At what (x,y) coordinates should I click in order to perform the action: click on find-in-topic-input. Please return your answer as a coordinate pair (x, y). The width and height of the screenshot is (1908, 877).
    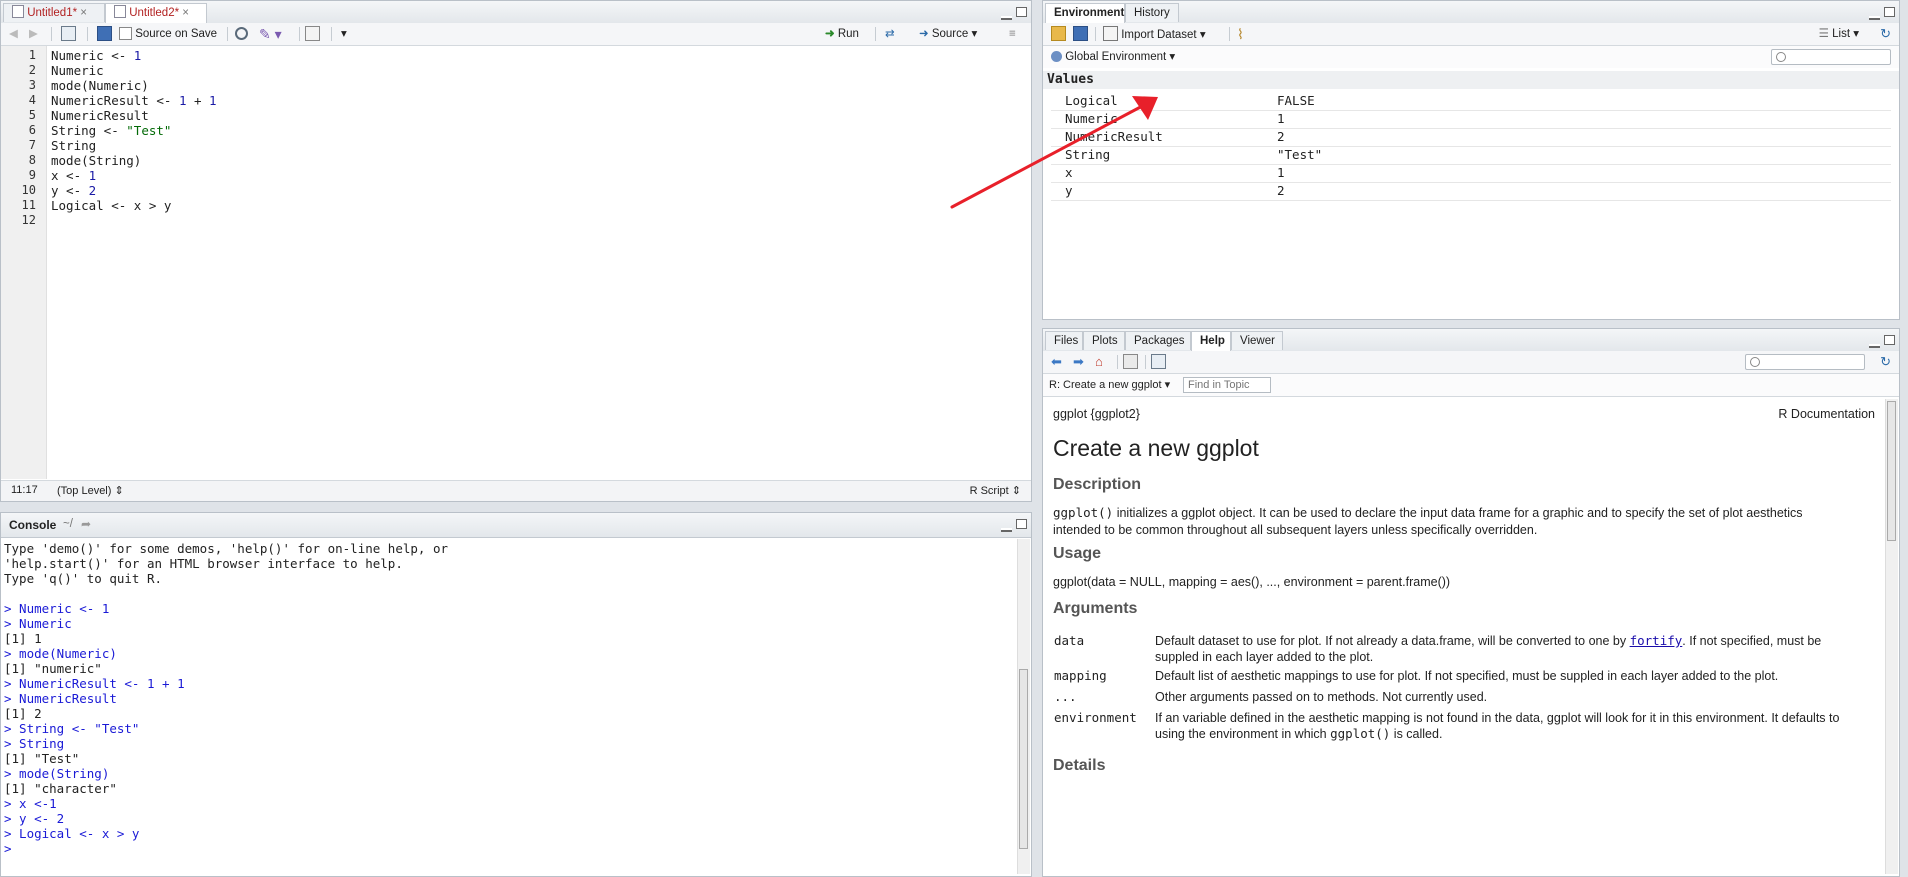
    Looking at the image, I should click on (1227, 385).